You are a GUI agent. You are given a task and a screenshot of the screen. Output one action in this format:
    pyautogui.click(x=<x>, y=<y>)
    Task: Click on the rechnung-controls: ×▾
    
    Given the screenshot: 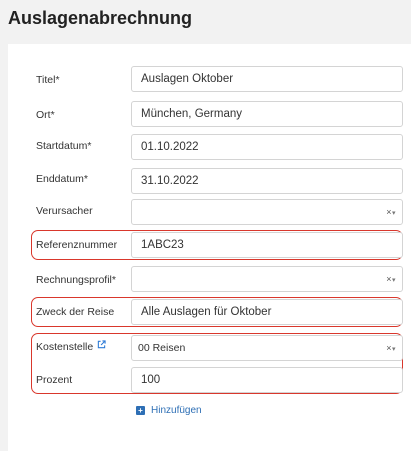 What is the action you would take?
    pyautogui.click(x=391, y=280)
    